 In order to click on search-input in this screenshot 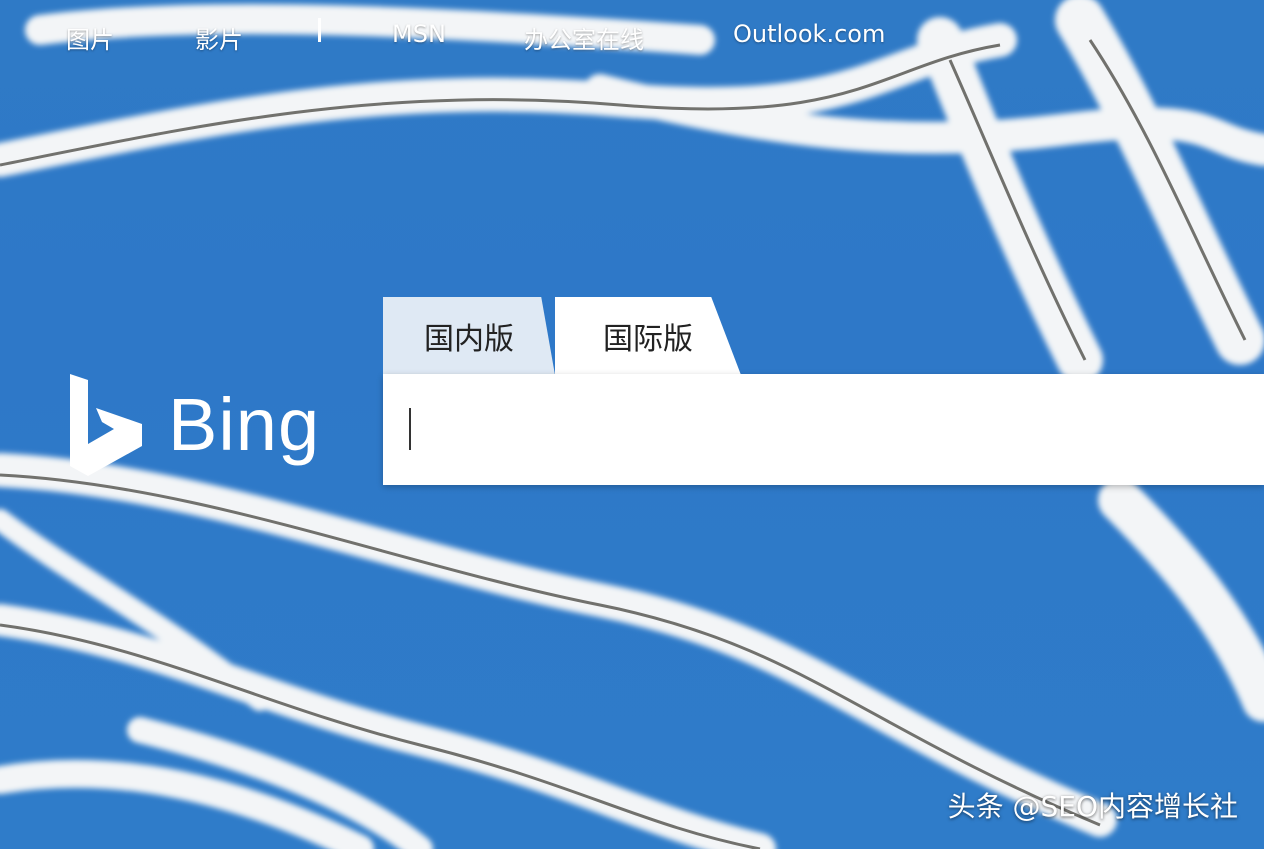, I will do `click(817, 431)`.